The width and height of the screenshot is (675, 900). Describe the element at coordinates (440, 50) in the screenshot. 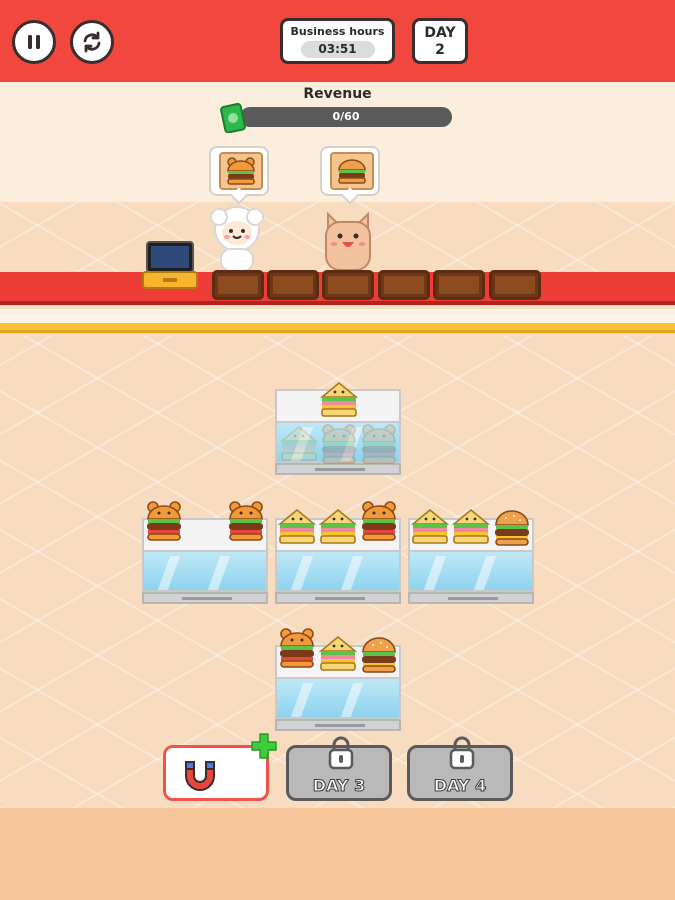

I see `day-value: 2` at that location.